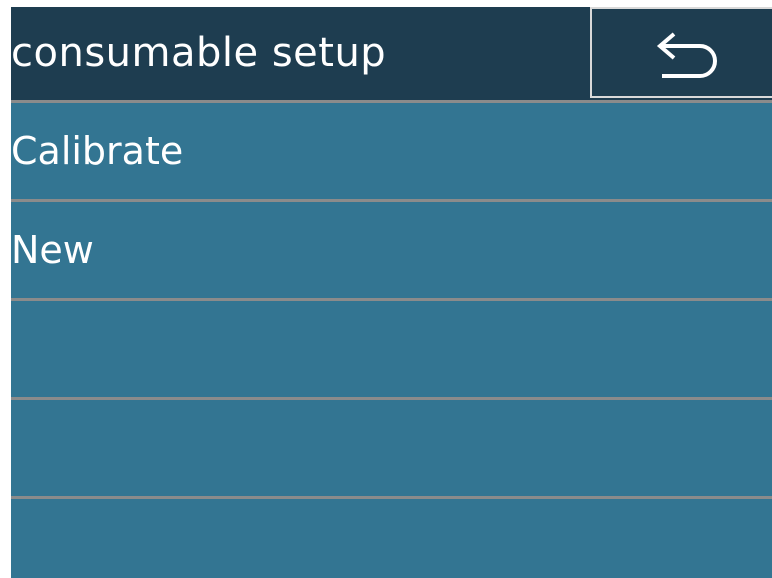 This screenshot has width=772, height=578. Describe the element at coordinates (52, 250) in the screenshot. I see `menu-item-label: New` at that location.